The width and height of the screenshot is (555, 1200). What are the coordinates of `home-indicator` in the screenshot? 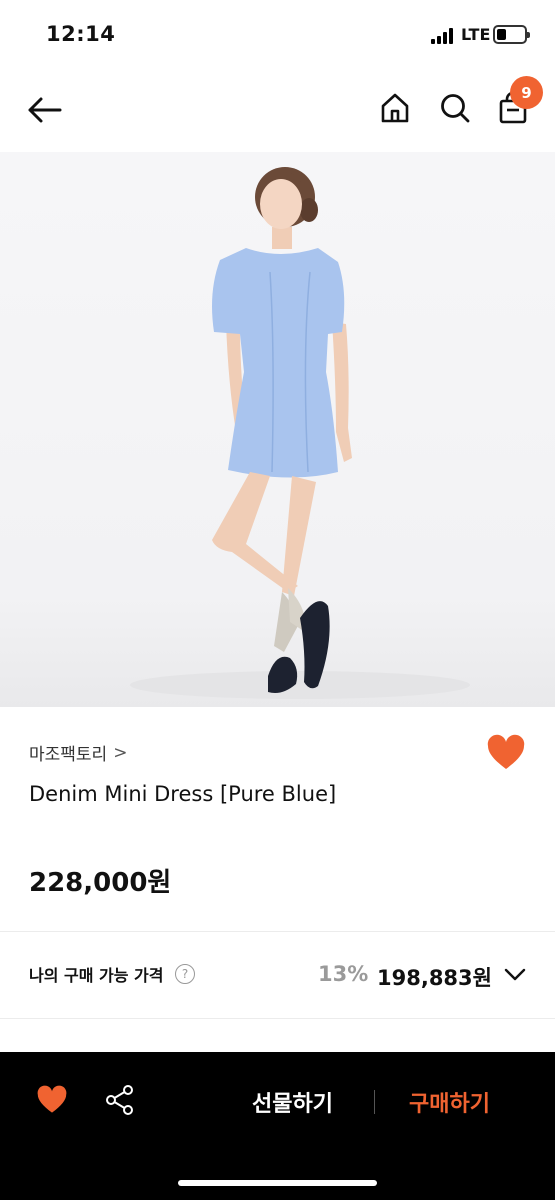 It's located at (277, 1183).